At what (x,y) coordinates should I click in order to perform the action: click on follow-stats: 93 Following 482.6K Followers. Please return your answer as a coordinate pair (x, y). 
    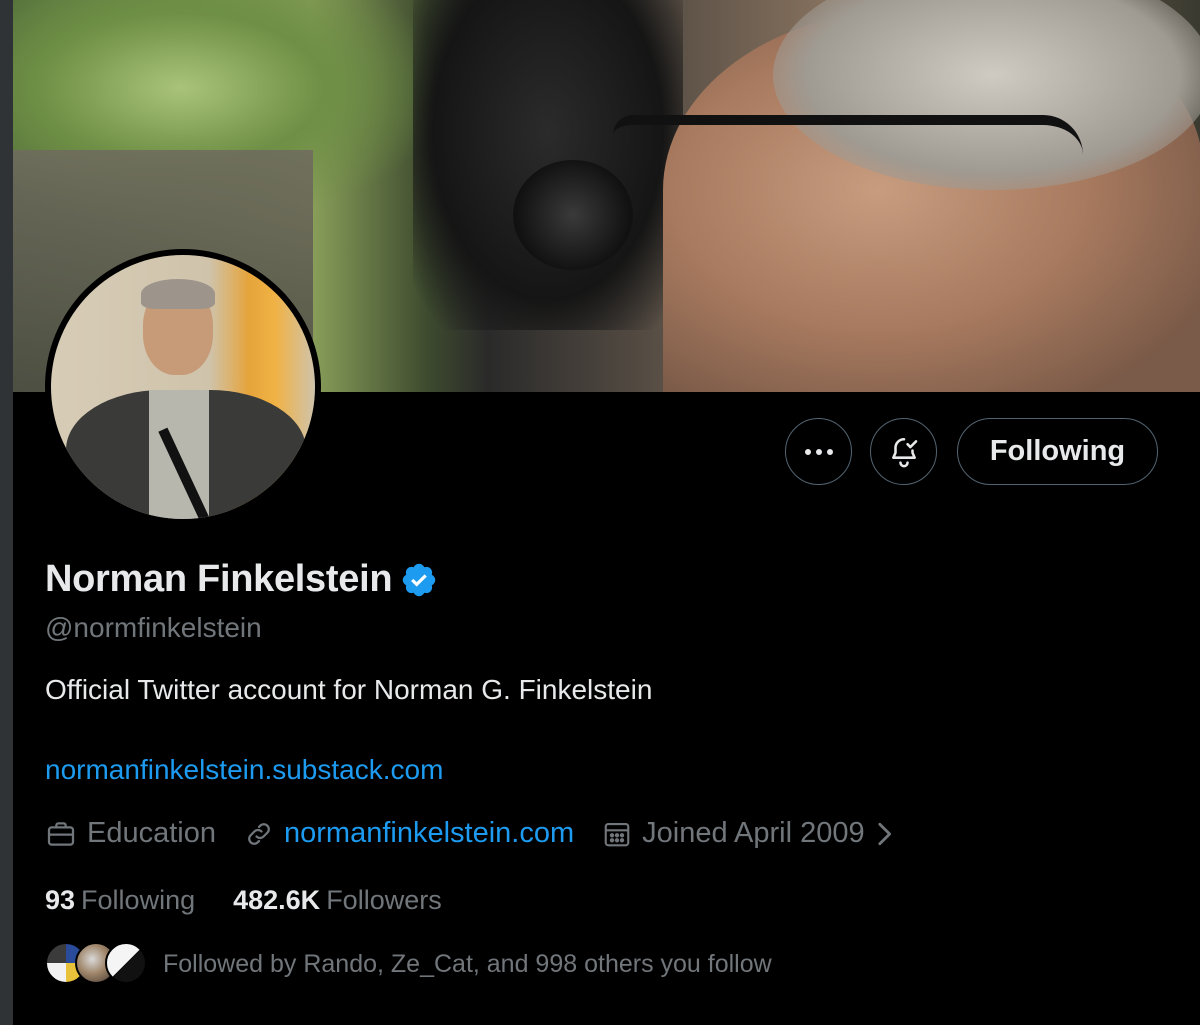
    Looking at the image, I should click on (262, 900).